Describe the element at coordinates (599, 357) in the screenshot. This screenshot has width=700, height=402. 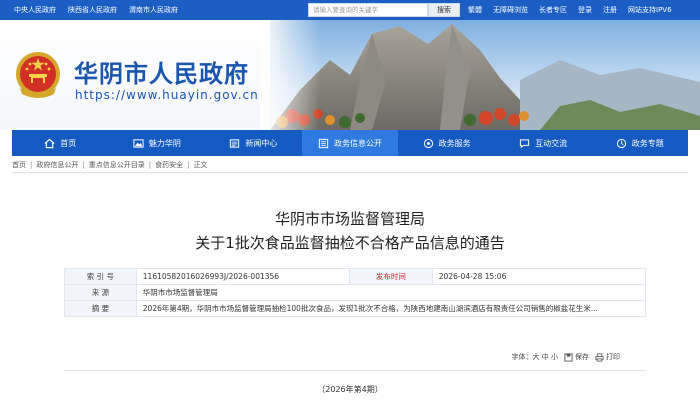
I see `print-icon` at that location.